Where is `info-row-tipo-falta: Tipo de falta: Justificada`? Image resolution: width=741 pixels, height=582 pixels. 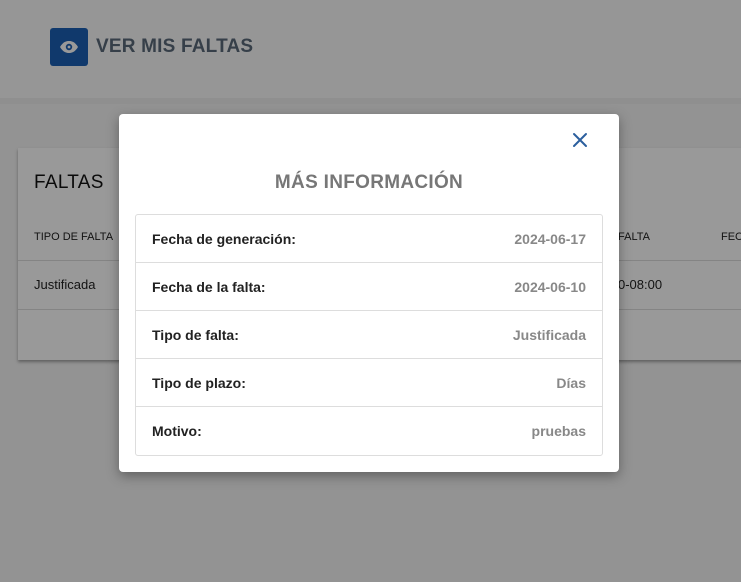
info-row-tipo-falta: Tipo de falta: Justificada is located at coordinates (369, 335).